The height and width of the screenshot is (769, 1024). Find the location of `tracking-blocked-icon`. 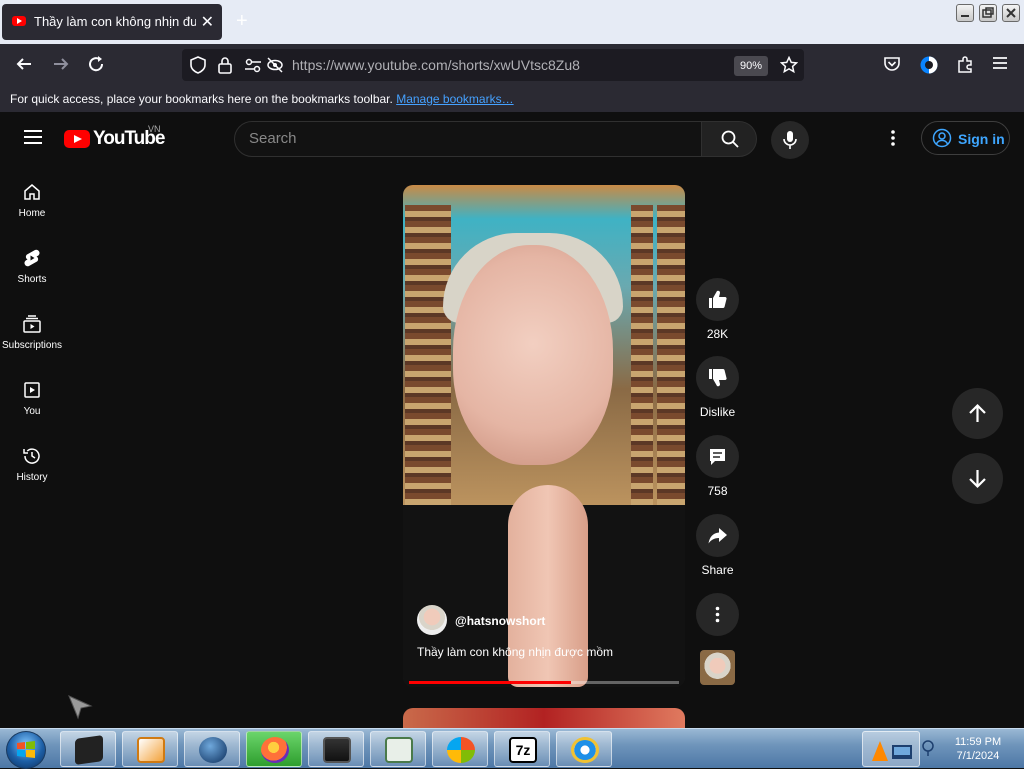

tracking-blocked-icon is located at coordinates (275, 66).